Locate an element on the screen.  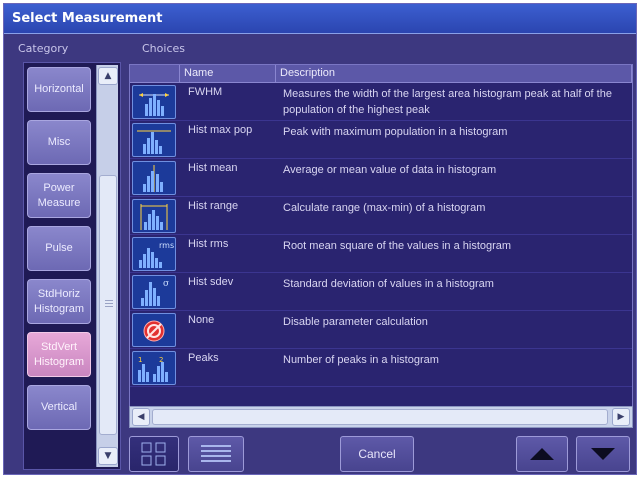
measurement-description: Calculate range (max-min) of a histogram is located at coordinates (384, 208).